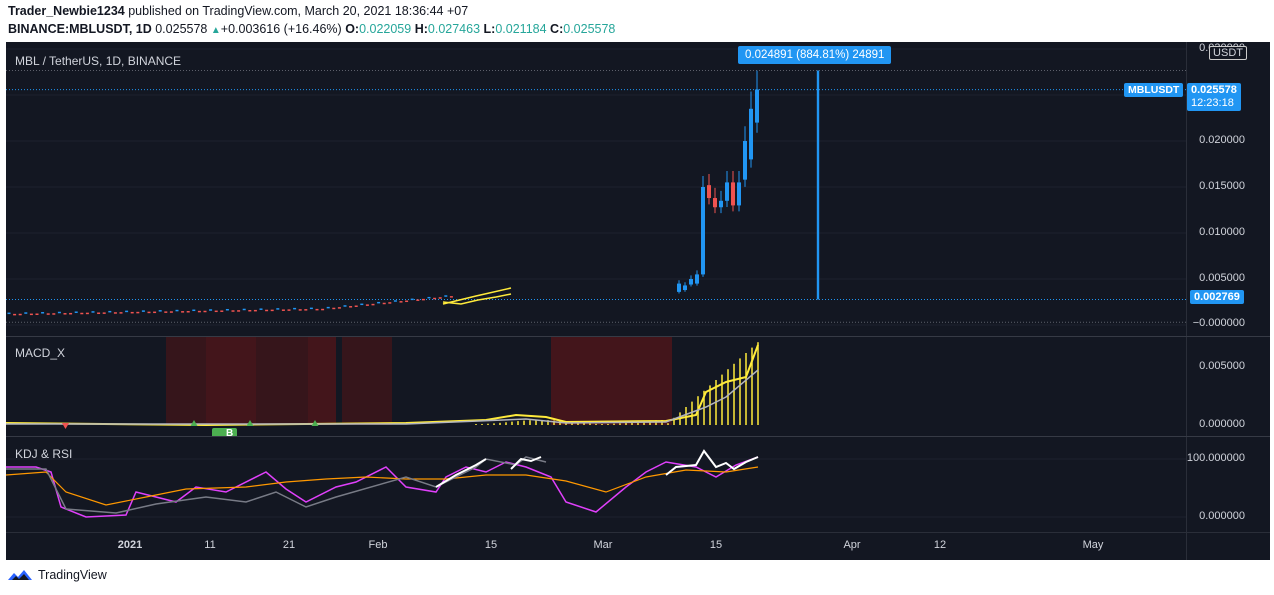 The width and height of the screenshot is (1274, 595). I want to click on date-axis: 2021 11 21 Feb 15 Mar 15 Apr 12 May, so click(596, 546).